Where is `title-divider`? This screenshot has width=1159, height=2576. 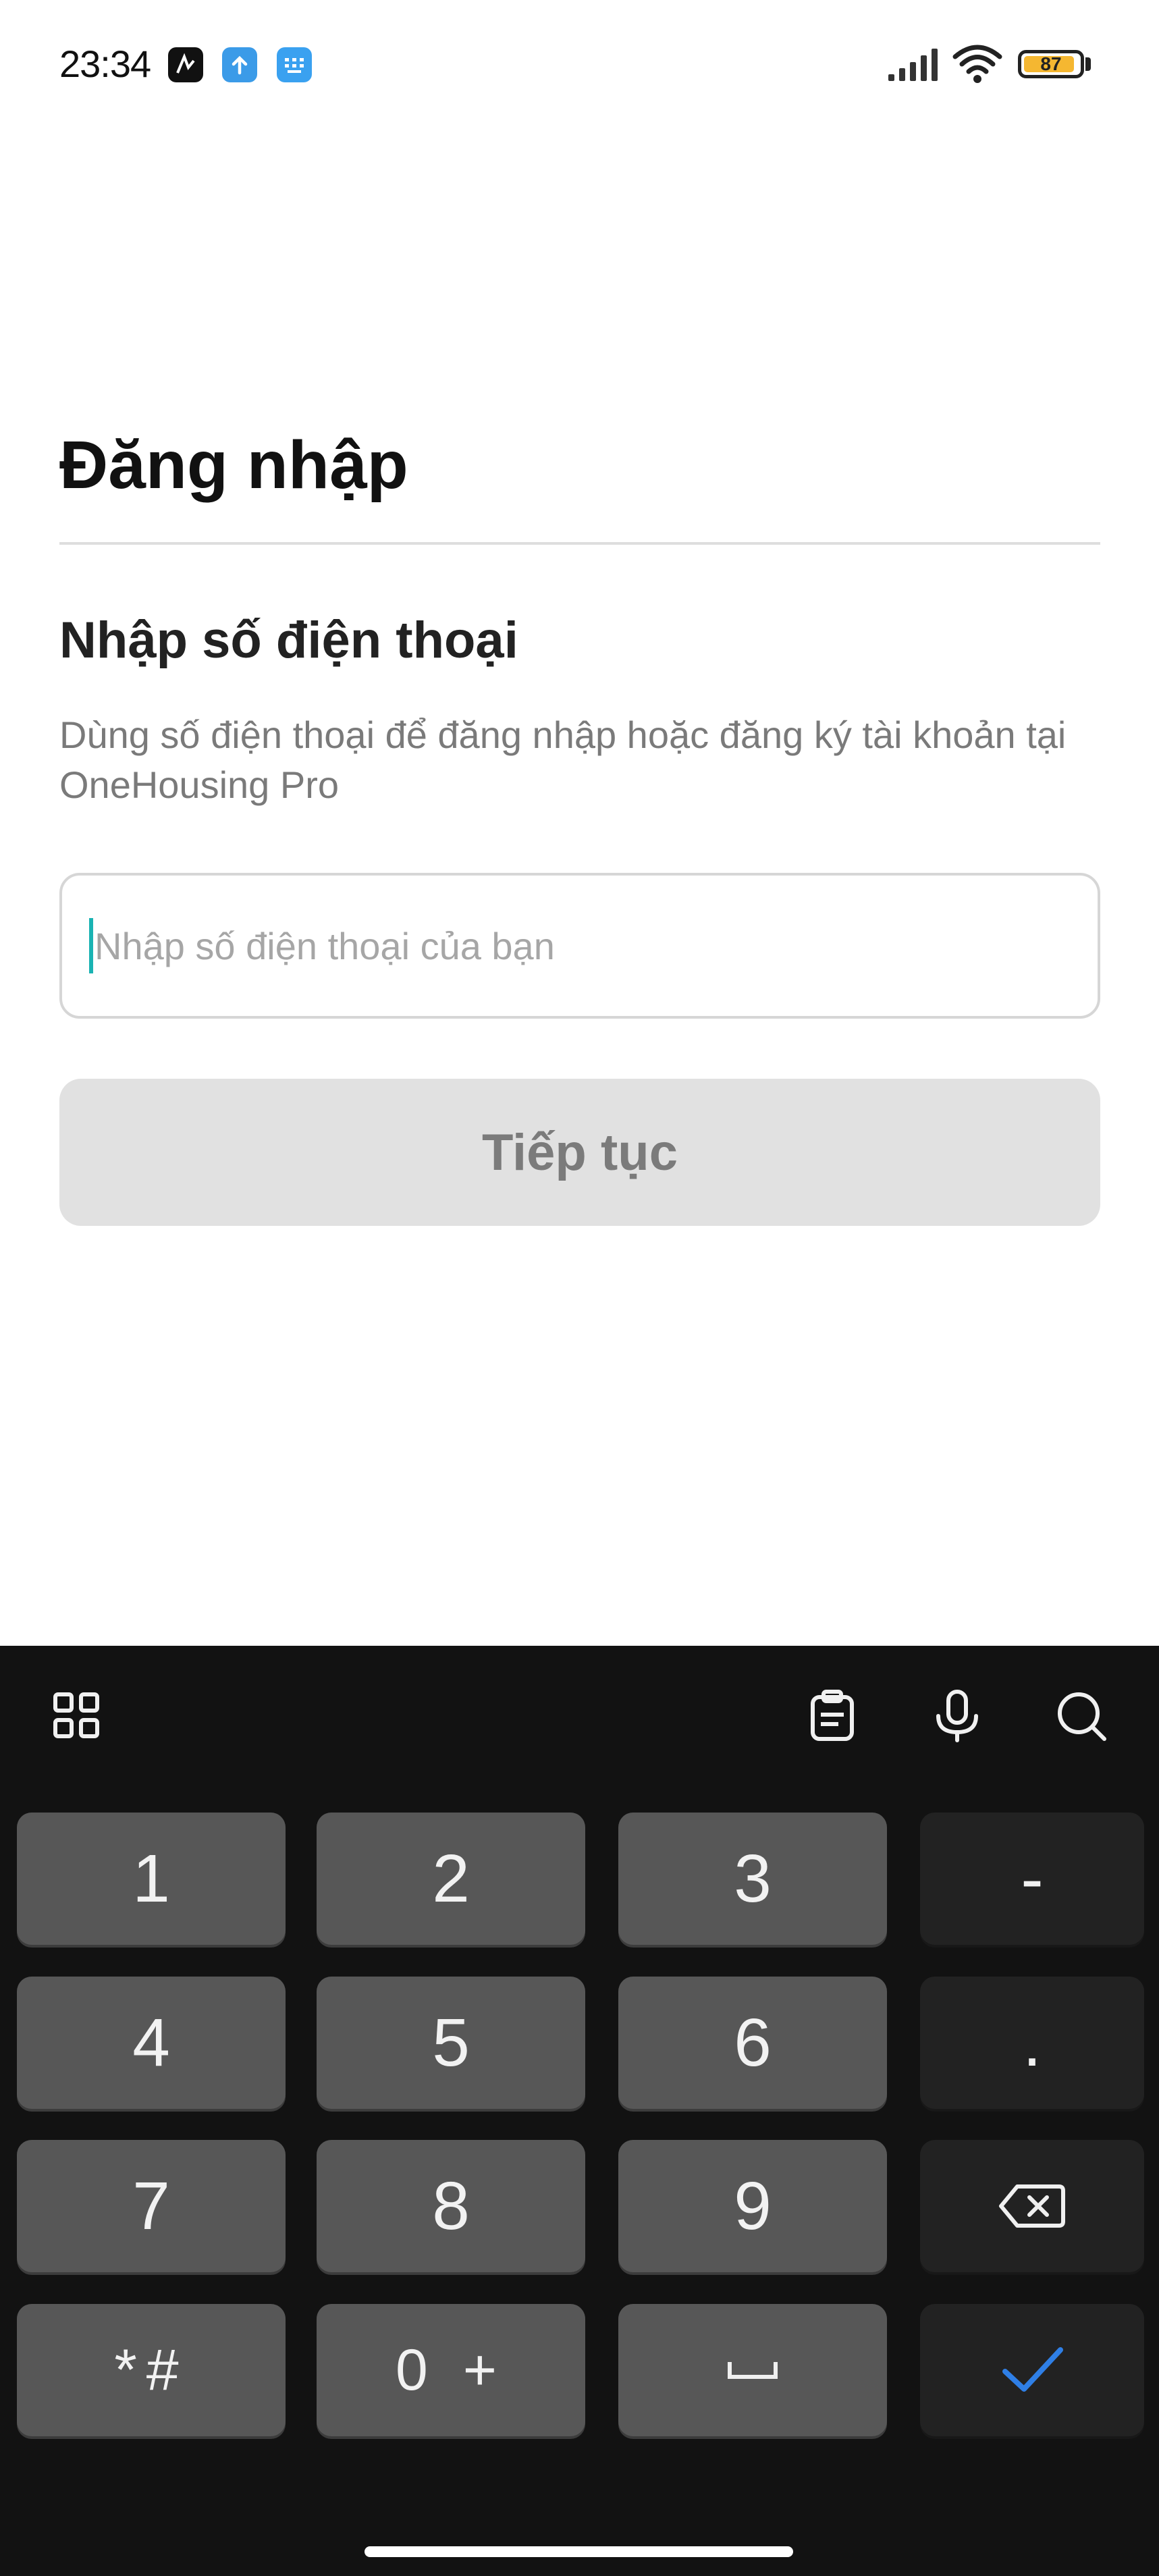
title-divider is located at coordinates (579, 543).